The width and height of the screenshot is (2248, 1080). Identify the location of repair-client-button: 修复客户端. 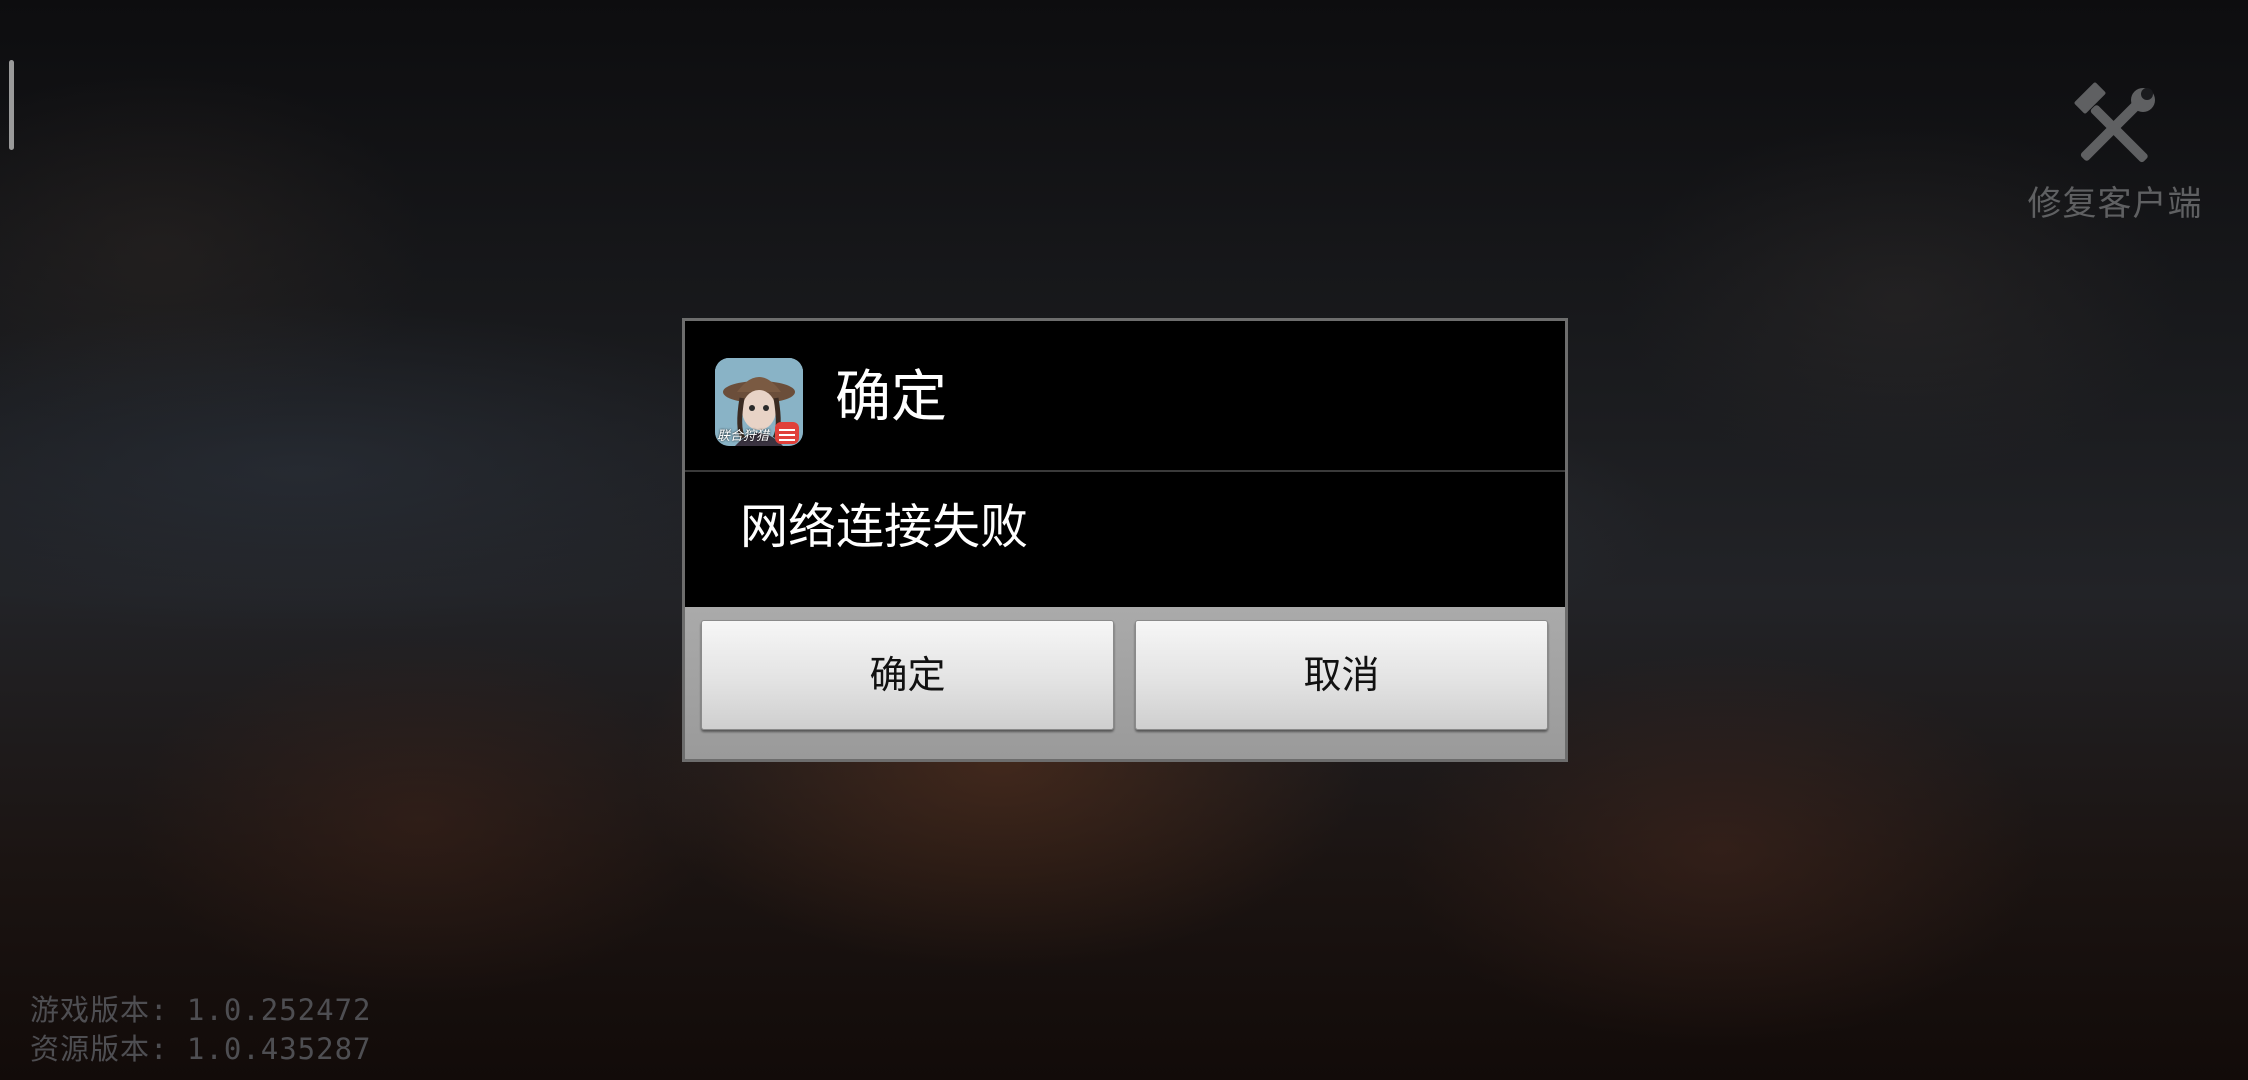
(2115, 152).